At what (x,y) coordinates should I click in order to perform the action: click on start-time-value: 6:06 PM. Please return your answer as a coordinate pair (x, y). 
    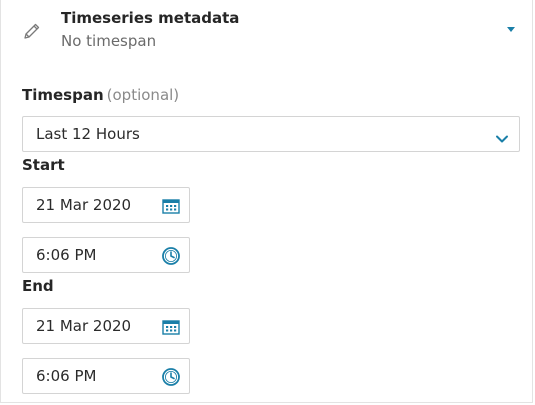
    Looking at the image, I should click on (66, 255).